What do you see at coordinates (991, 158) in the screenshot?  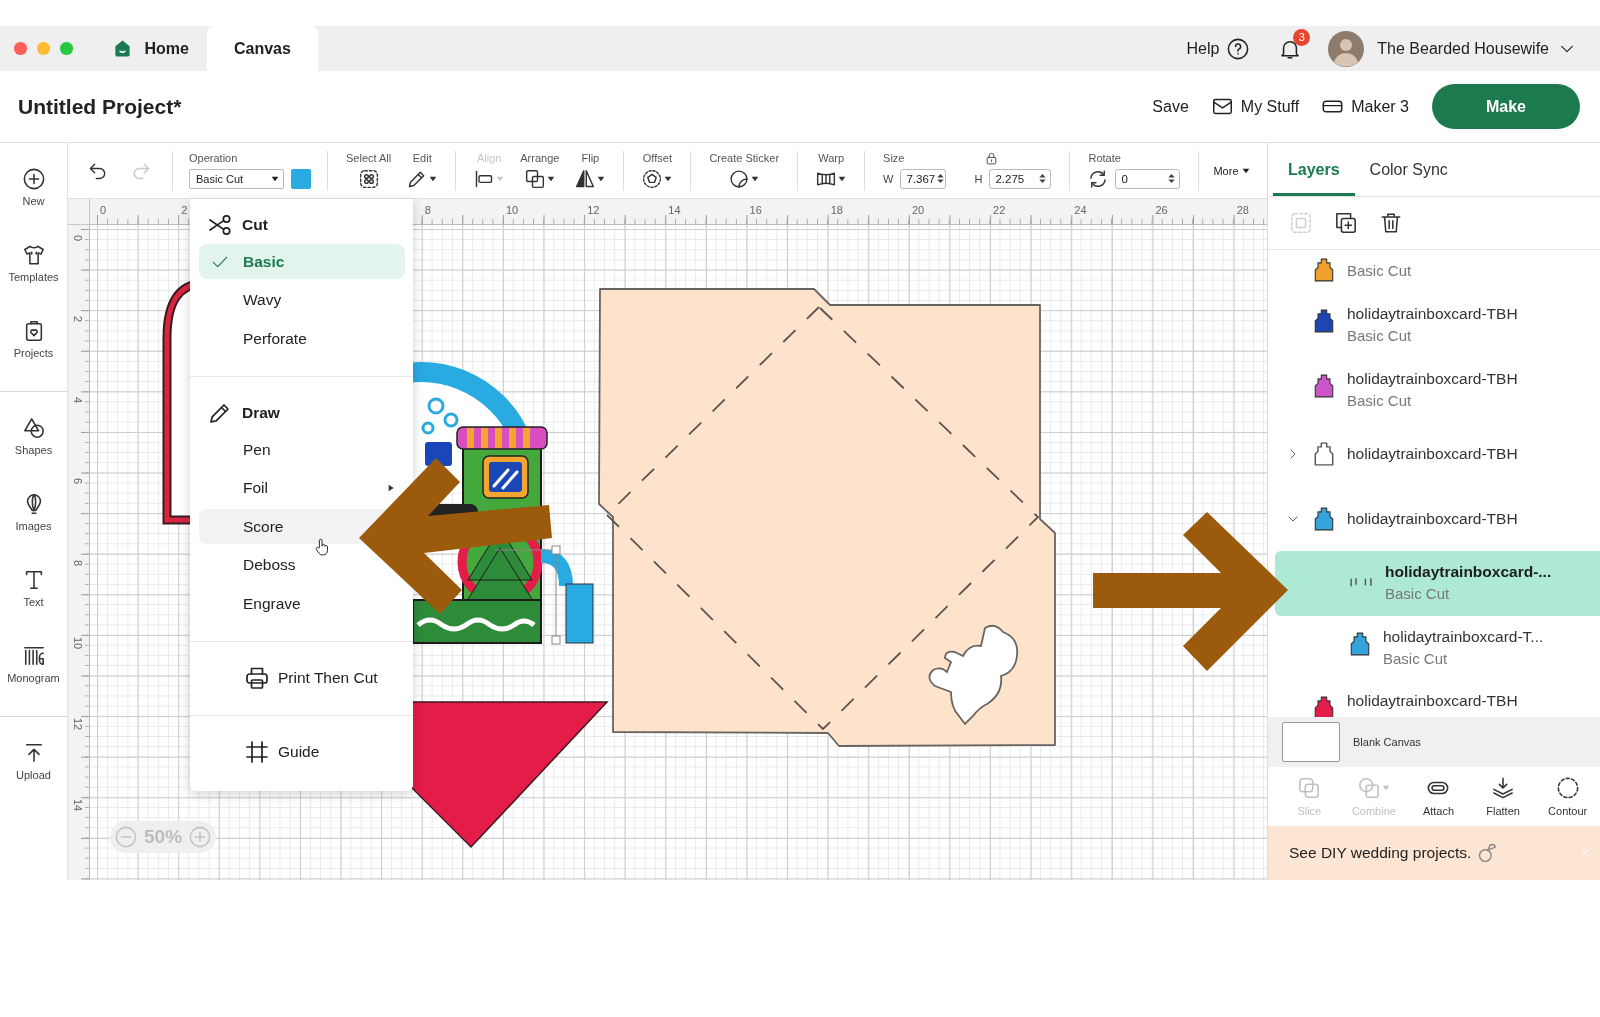 I see `lock-icon` at bounding box center [991, 158].